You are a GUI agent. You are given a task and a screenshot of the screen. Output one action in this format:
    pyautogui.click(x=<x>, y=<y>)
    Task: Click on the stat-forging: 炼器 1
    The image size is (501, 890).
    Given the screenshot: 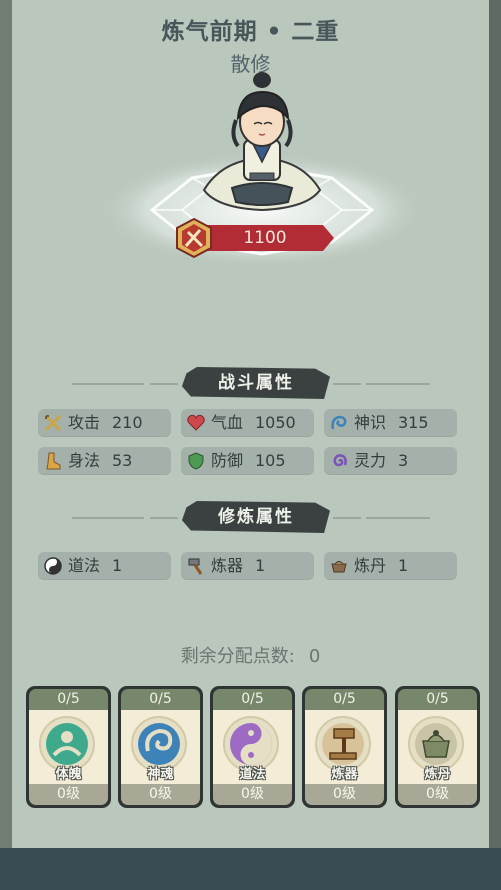 What is the action you would take?
    pyautogui.click(x=247, y=566)
    